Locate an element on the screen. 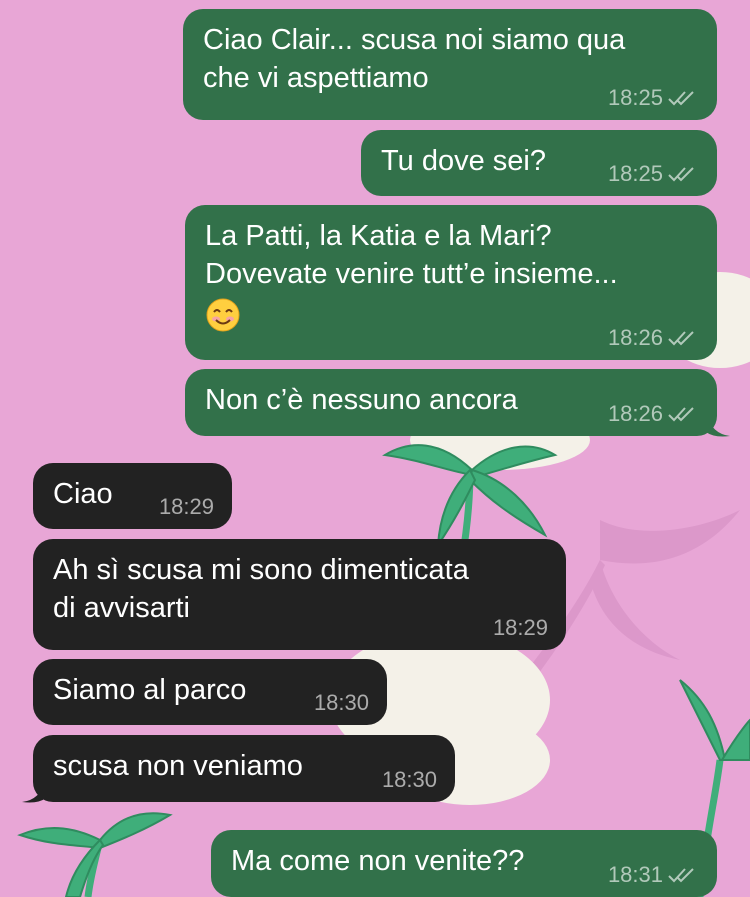 The image size is (750, 897). outgoing-message: Non c’è nessuno ancora 18:26 is located at coordinates (451, 402).